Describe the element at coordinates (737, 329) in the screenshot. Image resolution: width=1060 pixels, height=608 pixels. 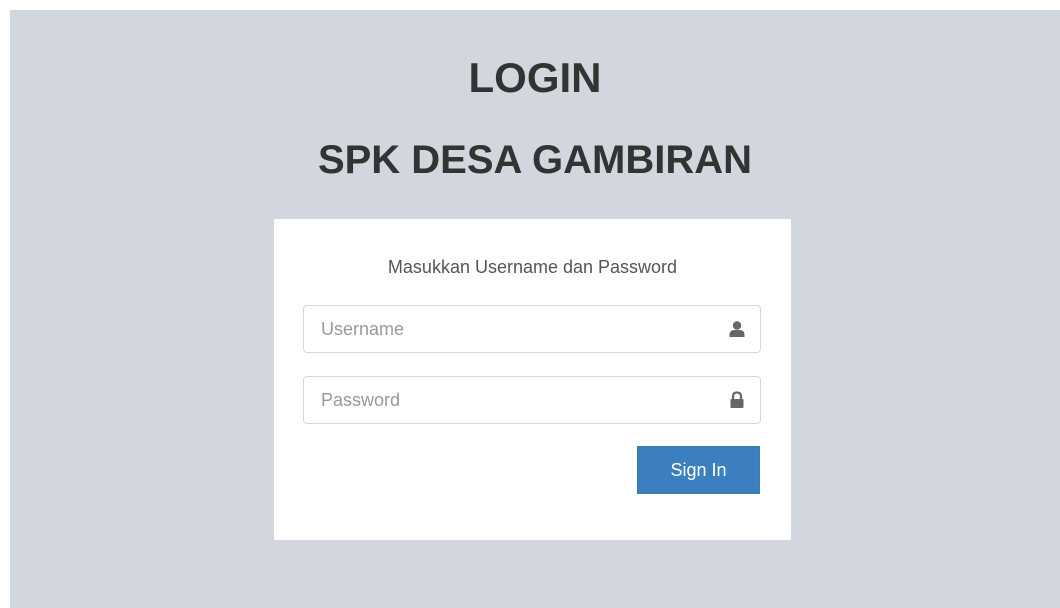
I see `user-icon` at that location.